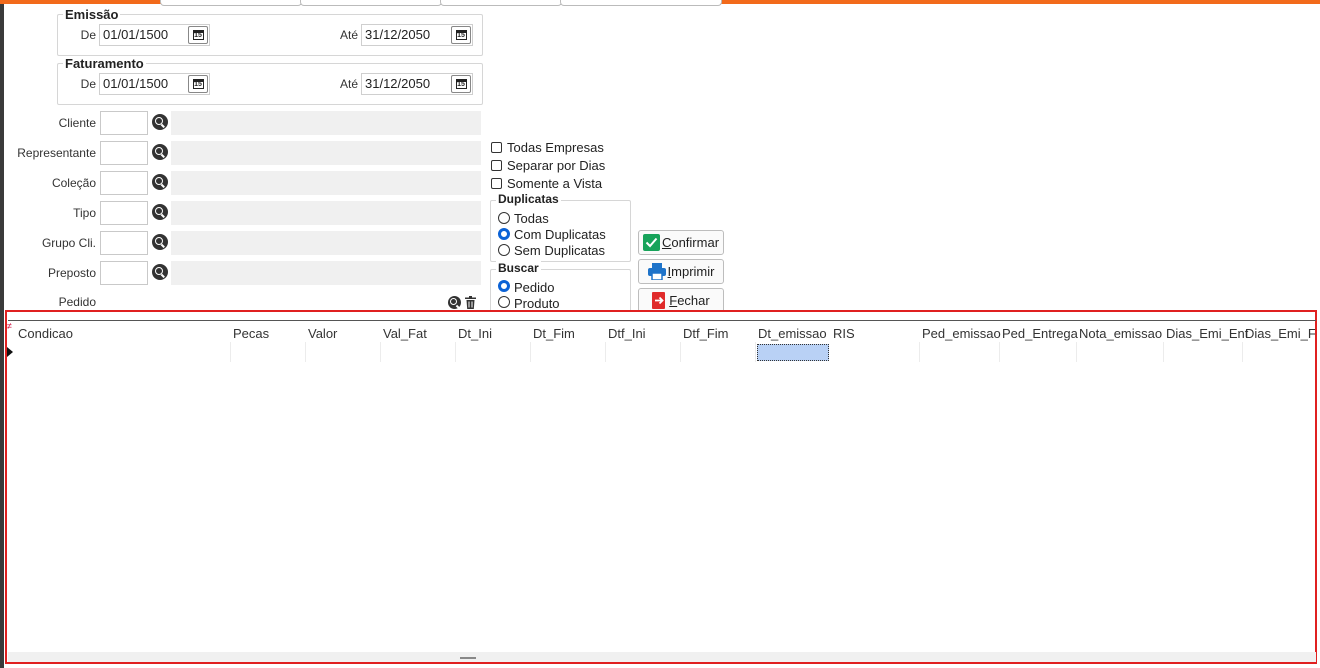 Image resolution: width=1320 pixels, height=668 pixels. What do you see at coordinates (496, 147) in the screenshot?
I see `todas-empresas-checkbox` at bounding box center [496, 147].